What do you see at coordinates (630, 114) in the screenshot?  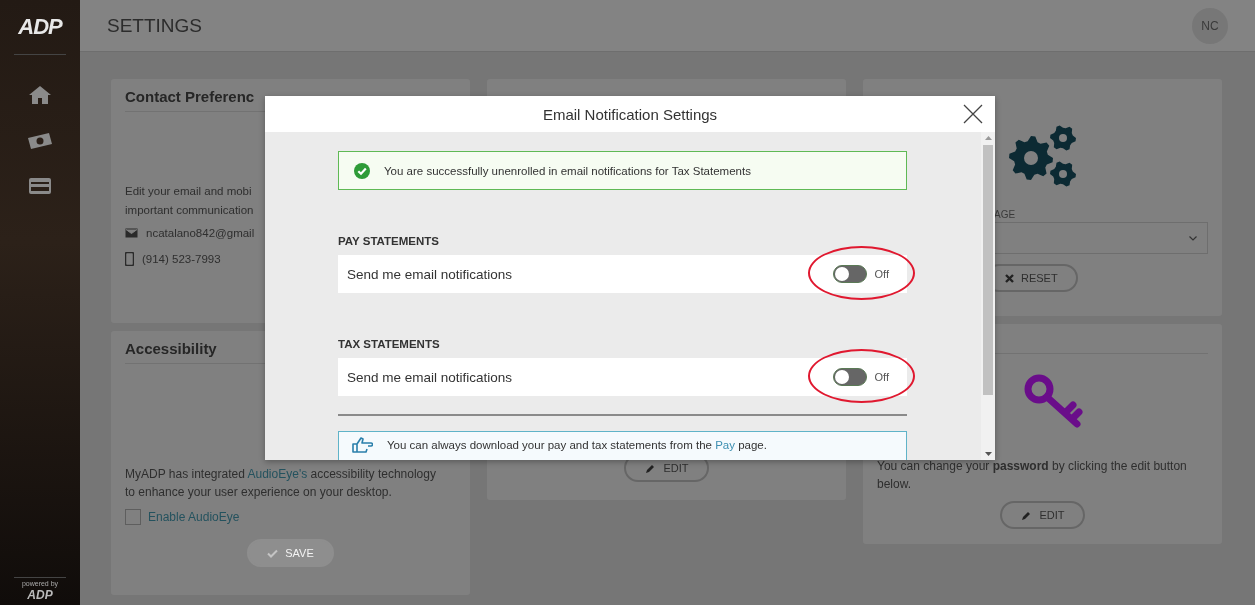 I see `dialog-title: Email Notification Settings` at bounding box center [630, 114].